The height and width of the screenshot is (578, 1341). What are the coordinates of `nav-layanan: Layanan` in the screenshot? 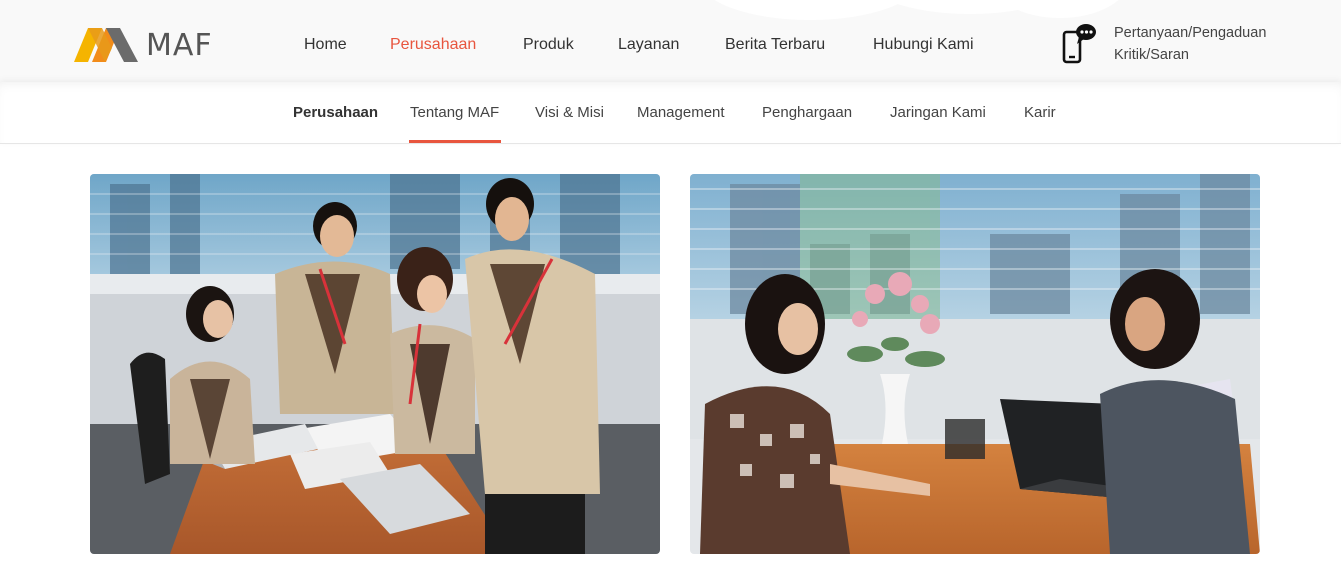 It's located at (648, 45).